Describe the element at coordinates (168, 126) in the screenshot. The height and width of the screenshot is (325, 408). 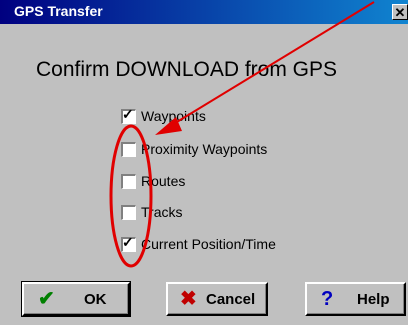
I see `annotation-arrow-head` at that location.